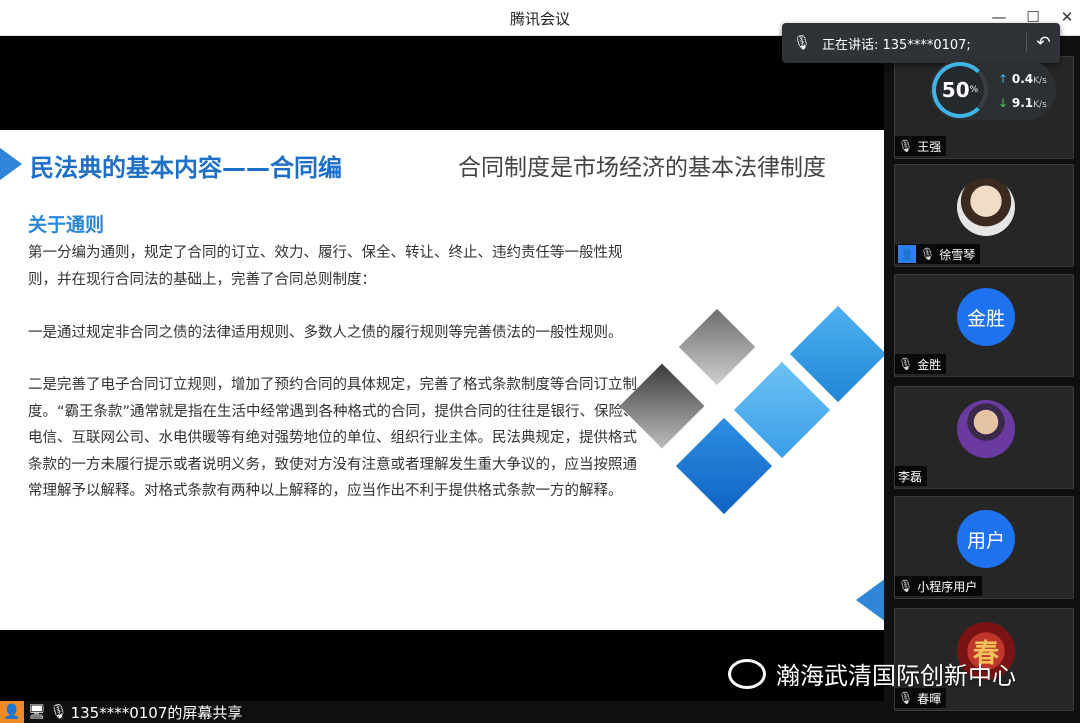 The image size is (1080, 723). I want to click on participant-nametag: 李磊, so click(911, 476).